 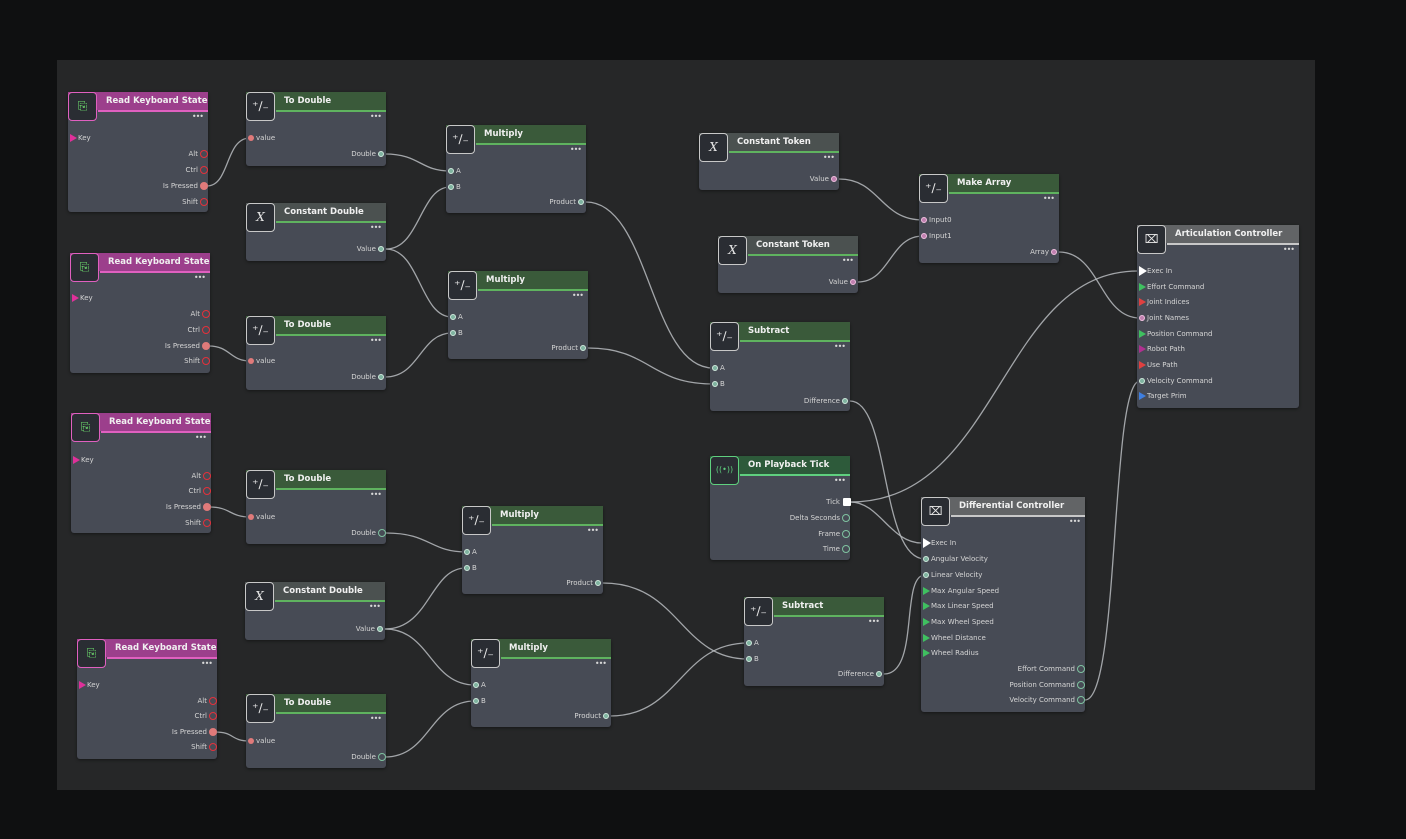 I want to click on target-prim-input: Target Prim, so click(x=1163, y=396).